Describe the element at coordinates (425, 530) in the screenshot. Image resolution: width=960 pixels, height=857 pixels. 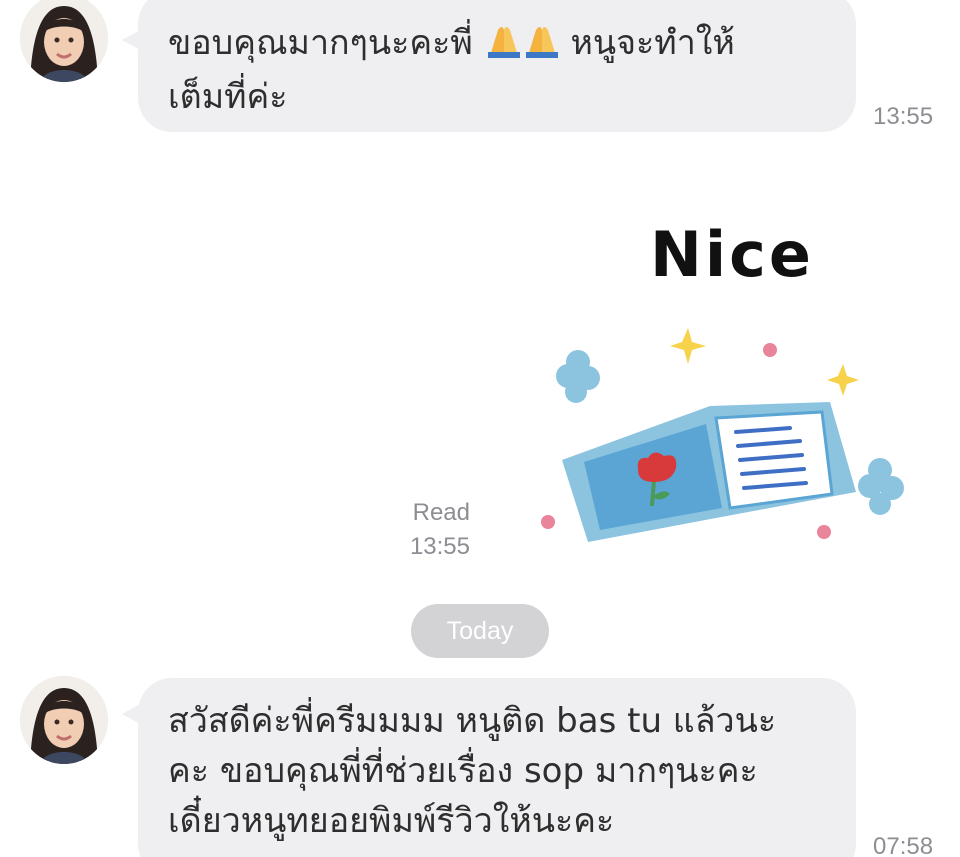
I see `read-receipt: Read 13:55` at that location.